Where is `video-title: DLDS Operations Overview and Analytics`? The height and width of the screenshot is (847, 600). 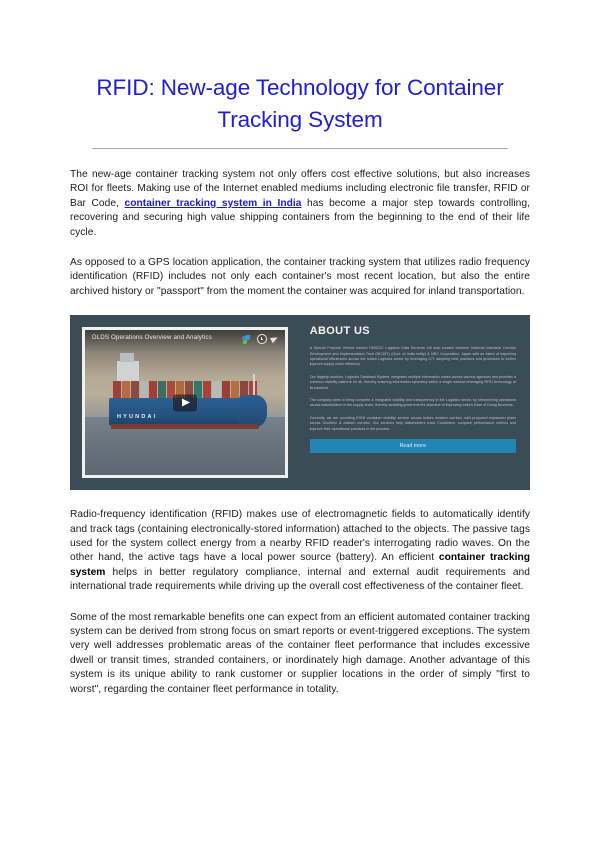
video-title: DLDS Operations Overview and Analytics is located at coordinates (152, 338).